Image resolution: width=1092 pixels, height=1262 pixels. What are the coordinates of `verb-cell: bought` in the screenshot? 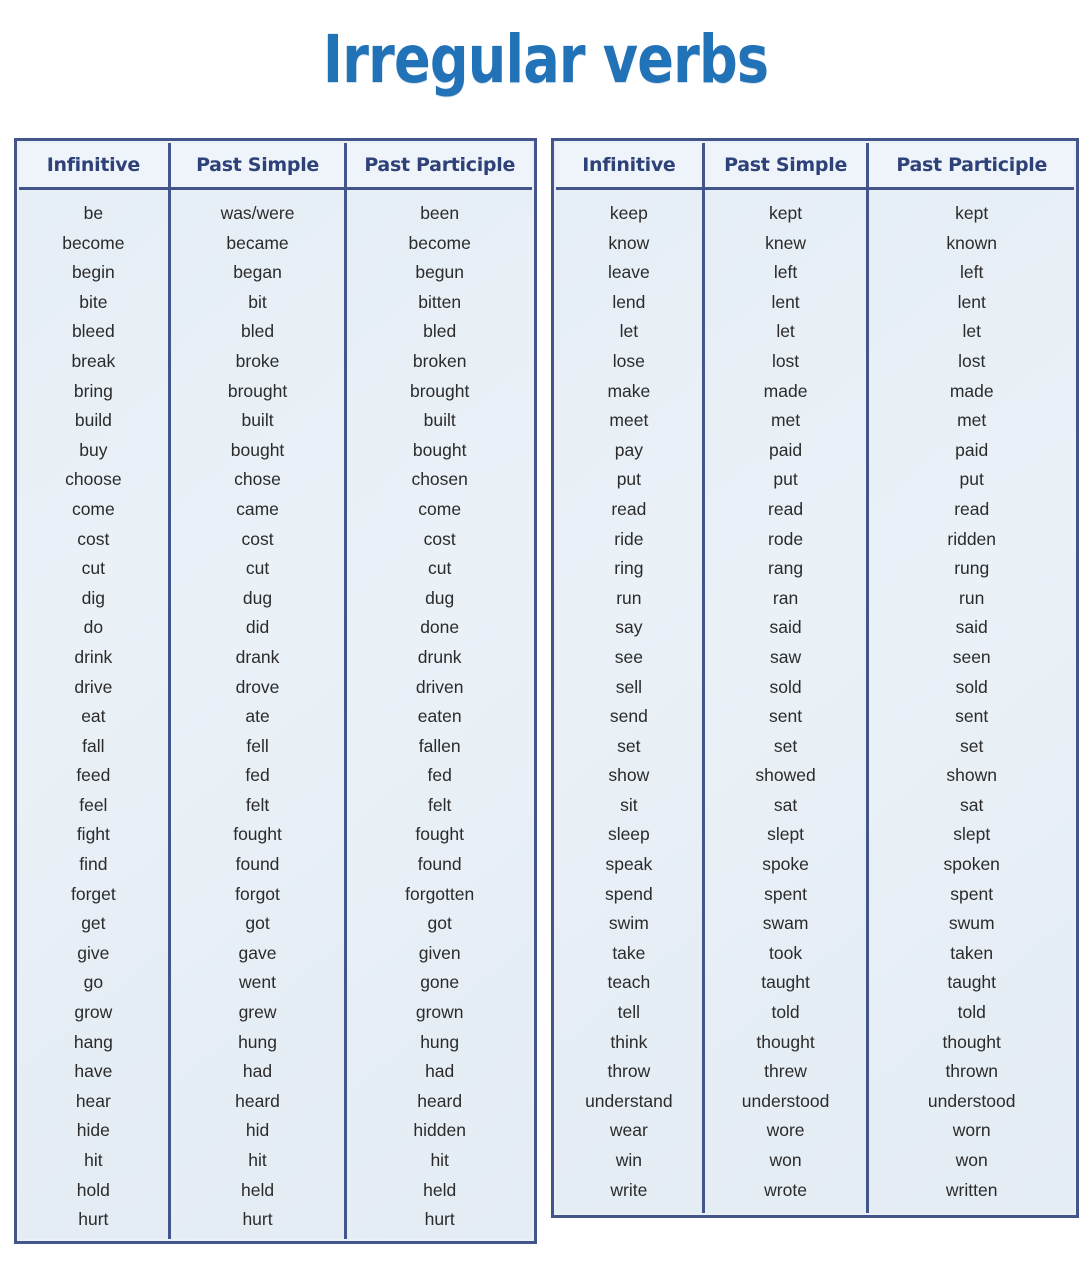 It's located at (257, 449).